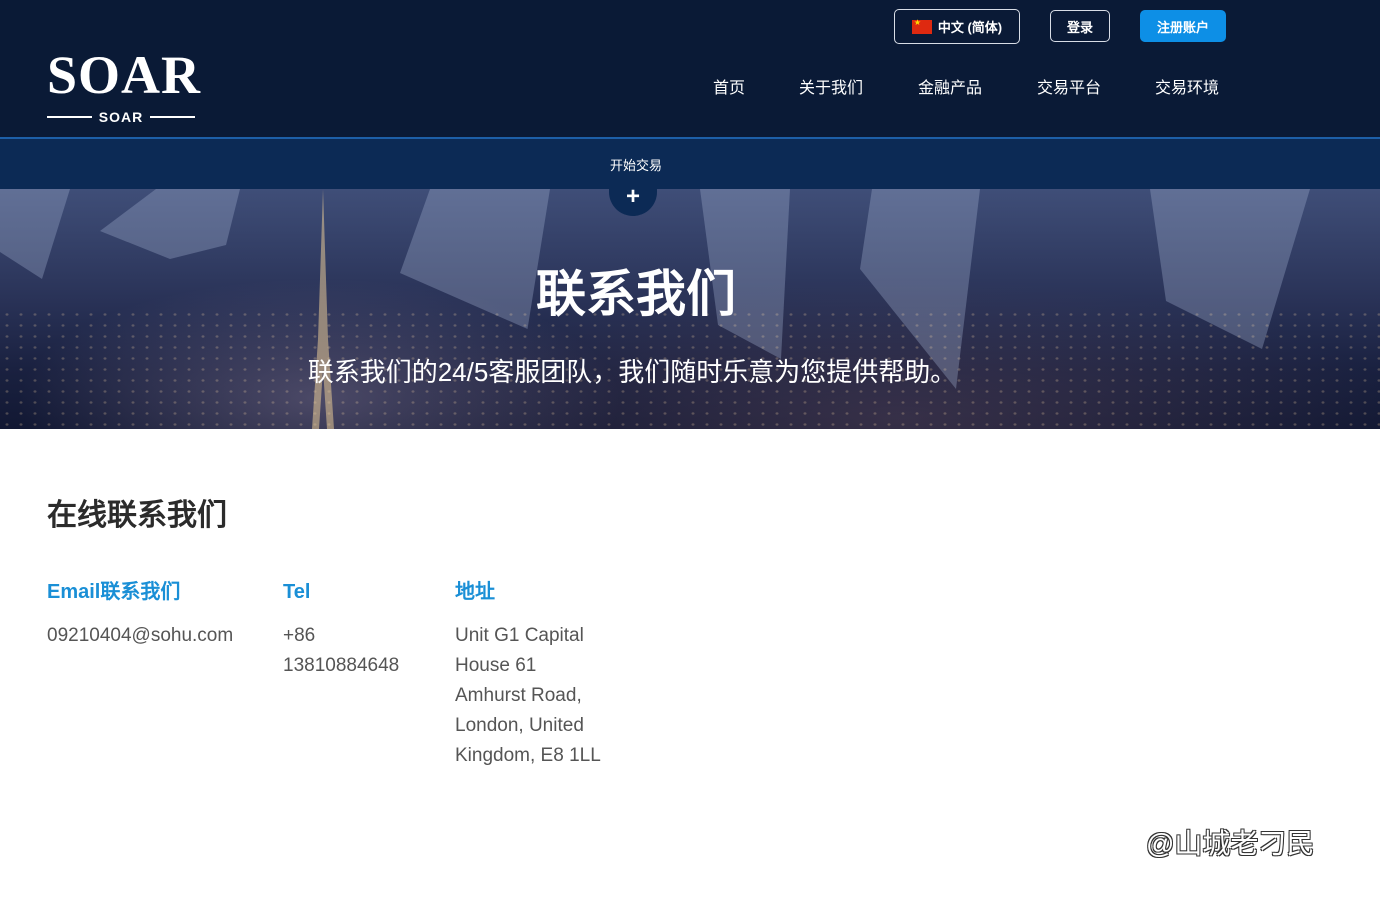 Image resolution: width=1380 pixels, height=897 pixels. I want to click on address-heading: 地址, so click(475, 592).